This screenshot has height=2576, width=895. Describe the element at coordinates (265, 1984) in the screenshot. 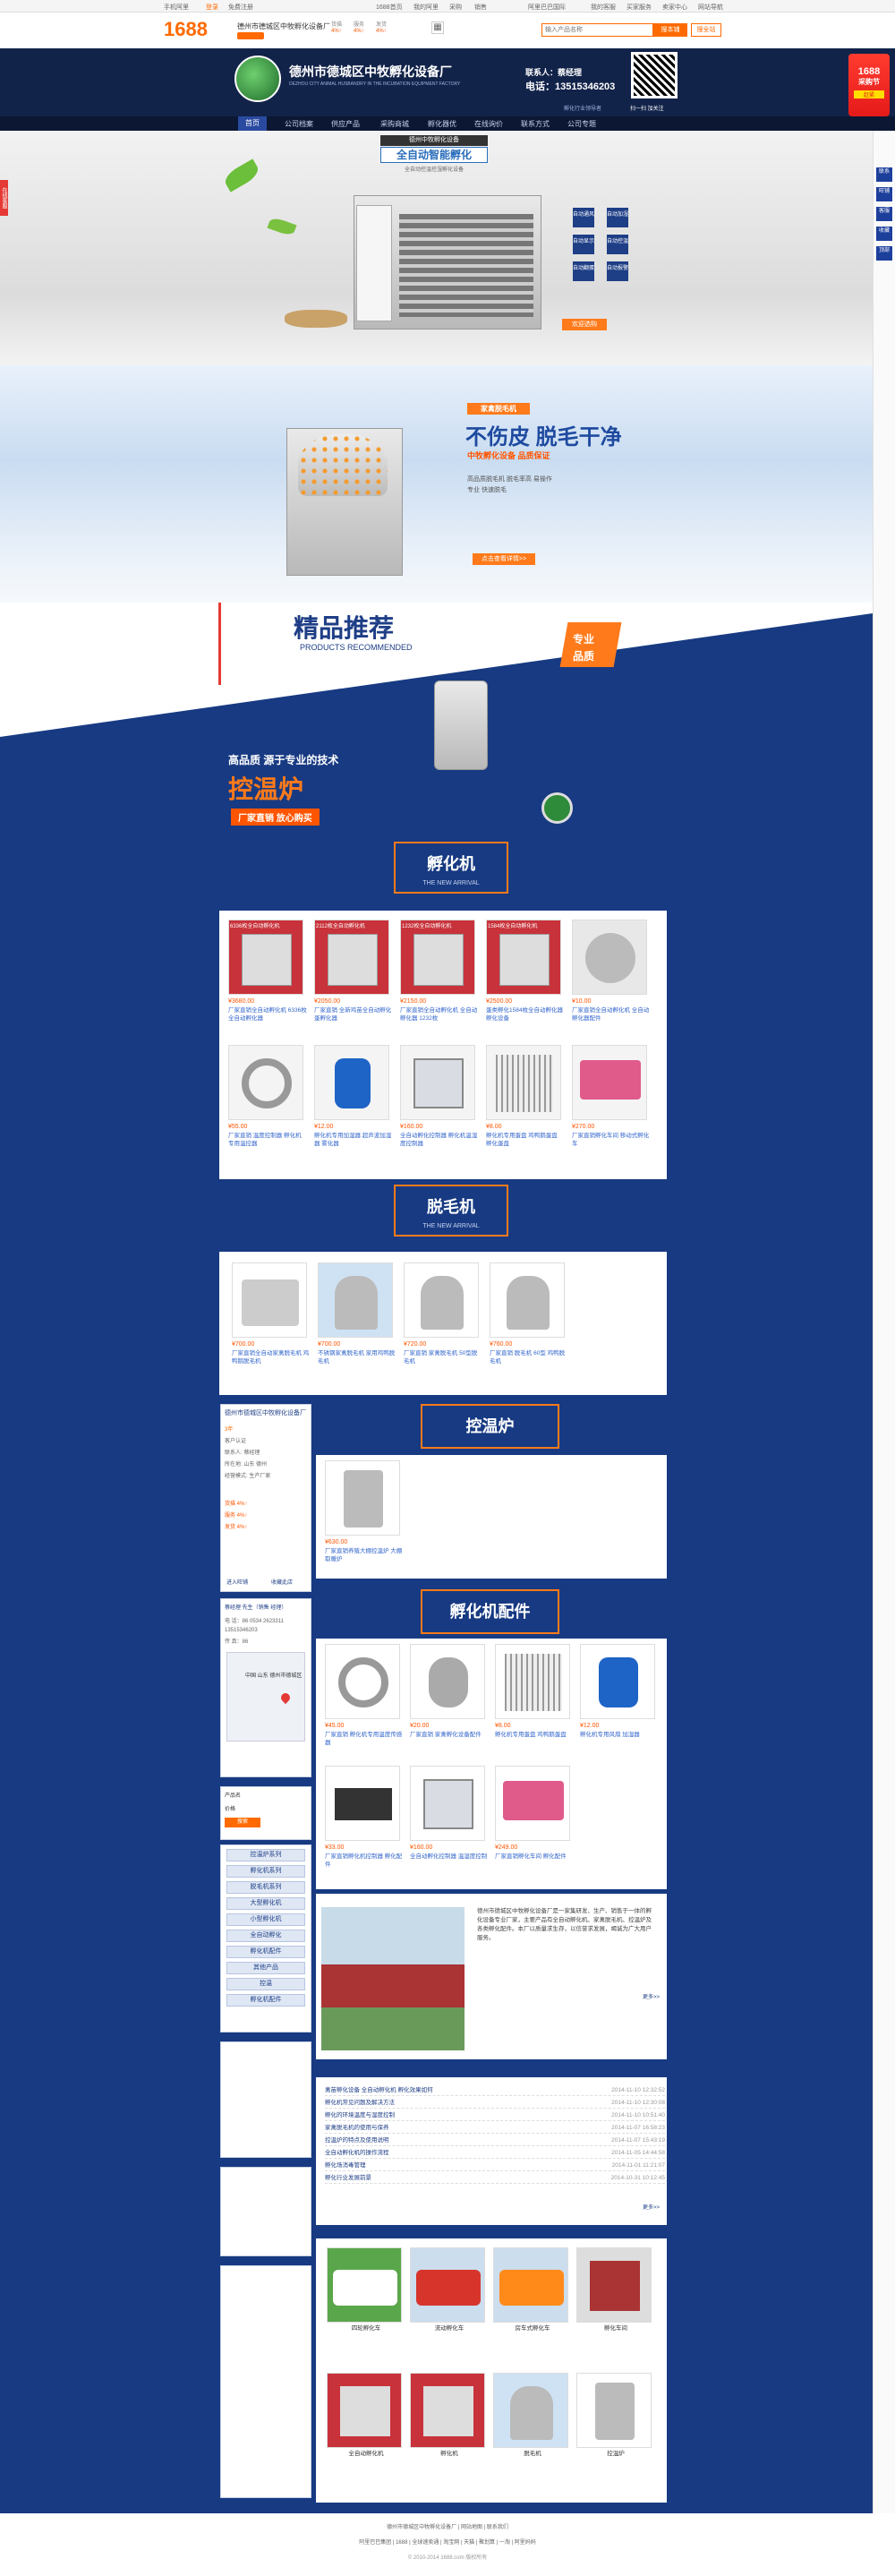

I see `category-link: 控温` at that location.